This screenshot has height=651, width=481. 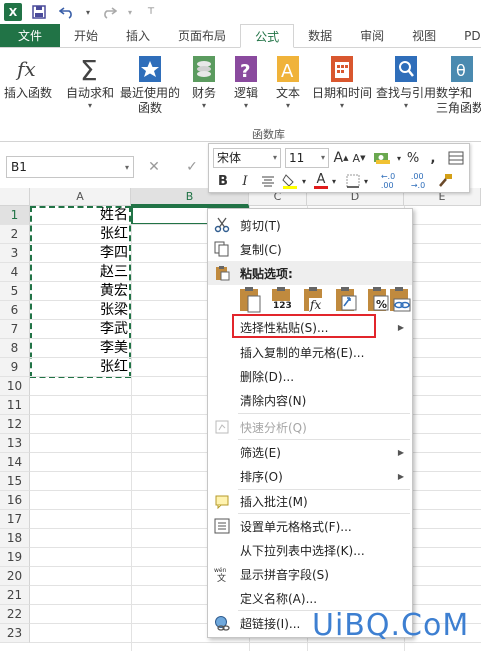 I want to click on row-header-19: 19, so click(x=15, y=557).